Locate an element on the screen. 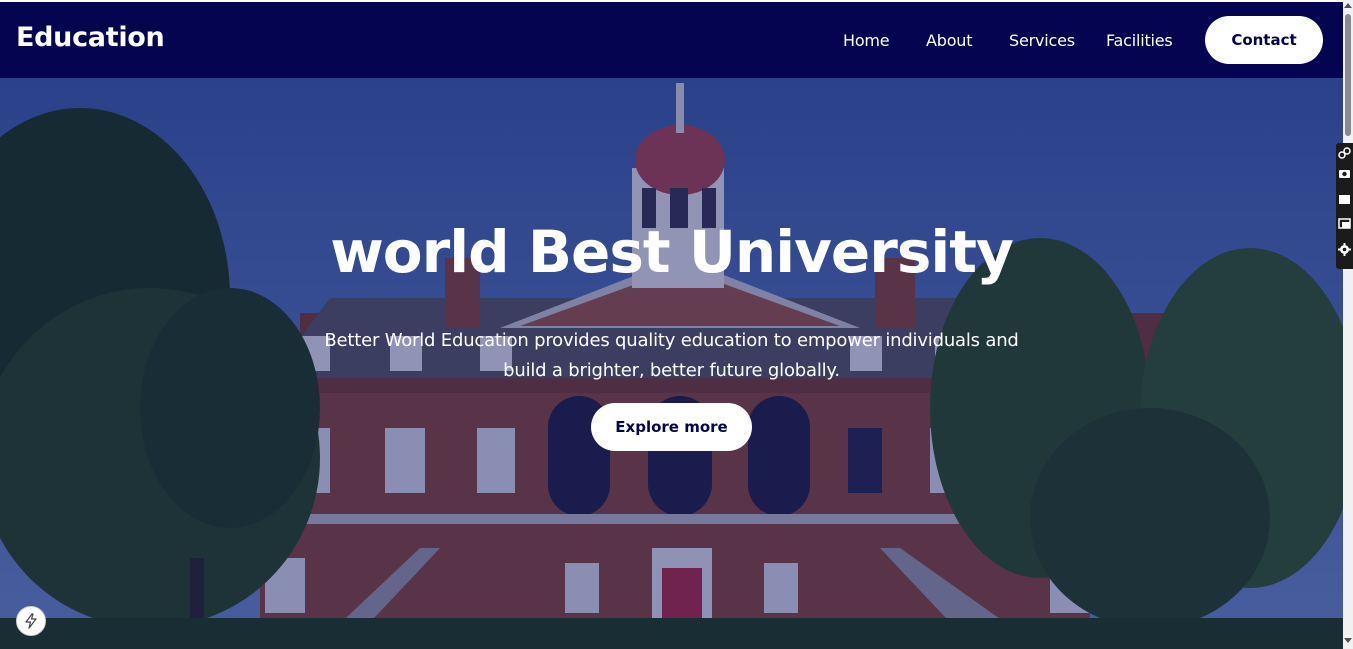 The image size is (1353, 649). contact-button: Contact is located at coordinates (1264, 40).